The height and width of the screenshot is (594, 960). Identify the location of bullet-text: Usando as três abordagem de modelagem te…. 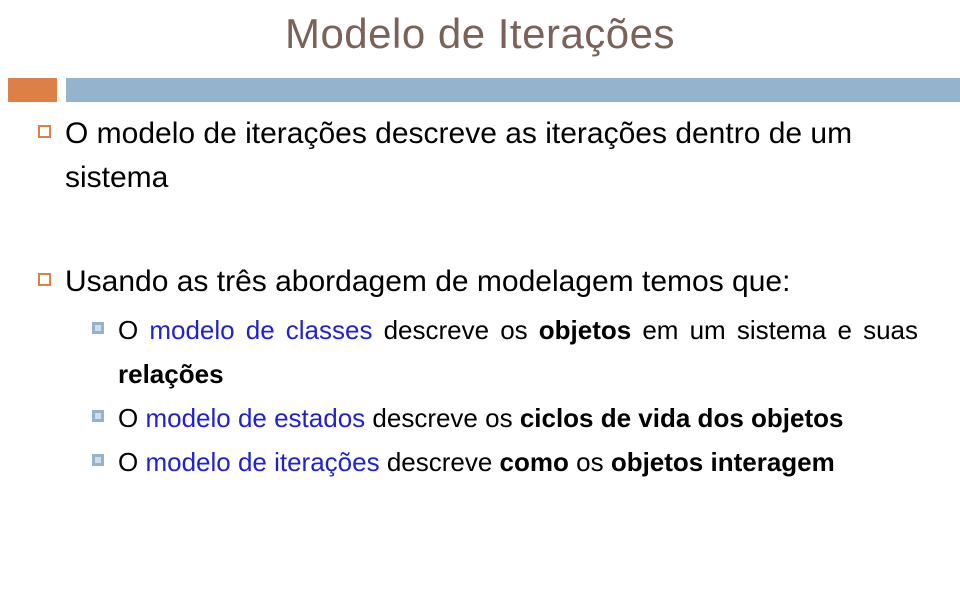
(427, 281).